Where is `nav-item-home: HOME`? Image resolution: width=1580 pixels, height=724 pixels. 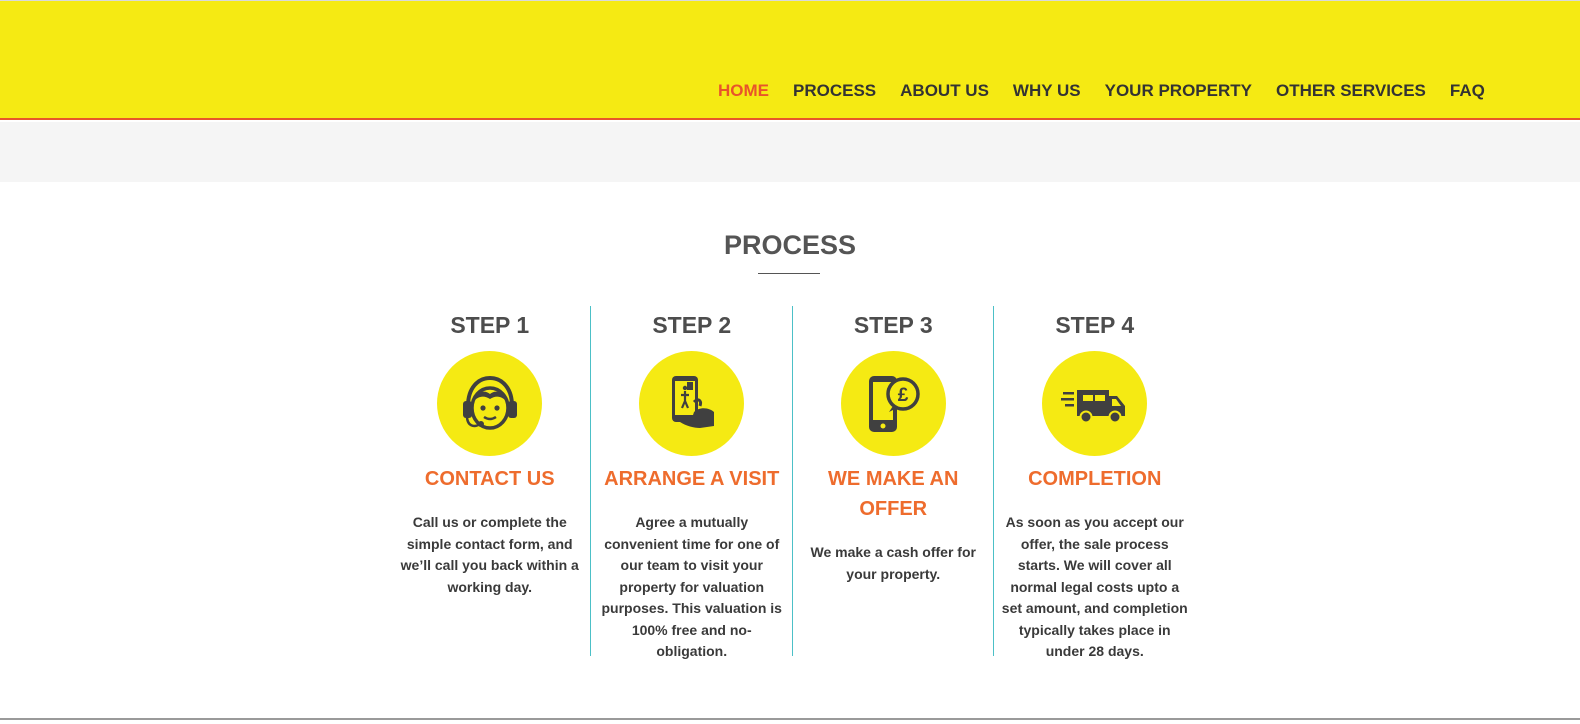
nav-item-home: HOME is located at coordinates (743, 91).